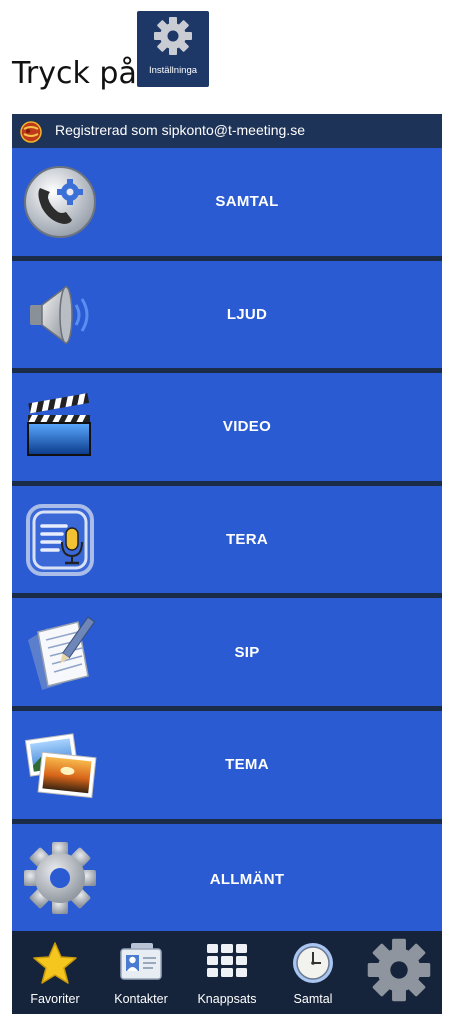 The width and height of the screenshot is (455, 1014). What do you see at coordinates (227, 960) in the screenshot?
I see `keypad-icon` at bounding box center [227, 960].